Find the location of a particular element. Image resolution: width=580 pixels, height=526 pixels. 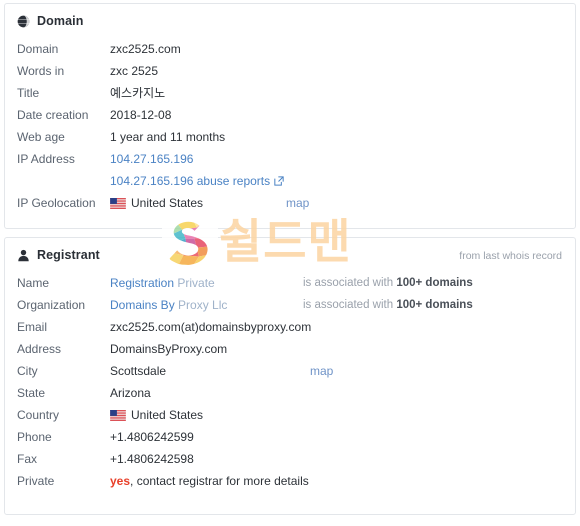

table-row: Date creation 2018-12-08 is located at coordinates (290, 115).